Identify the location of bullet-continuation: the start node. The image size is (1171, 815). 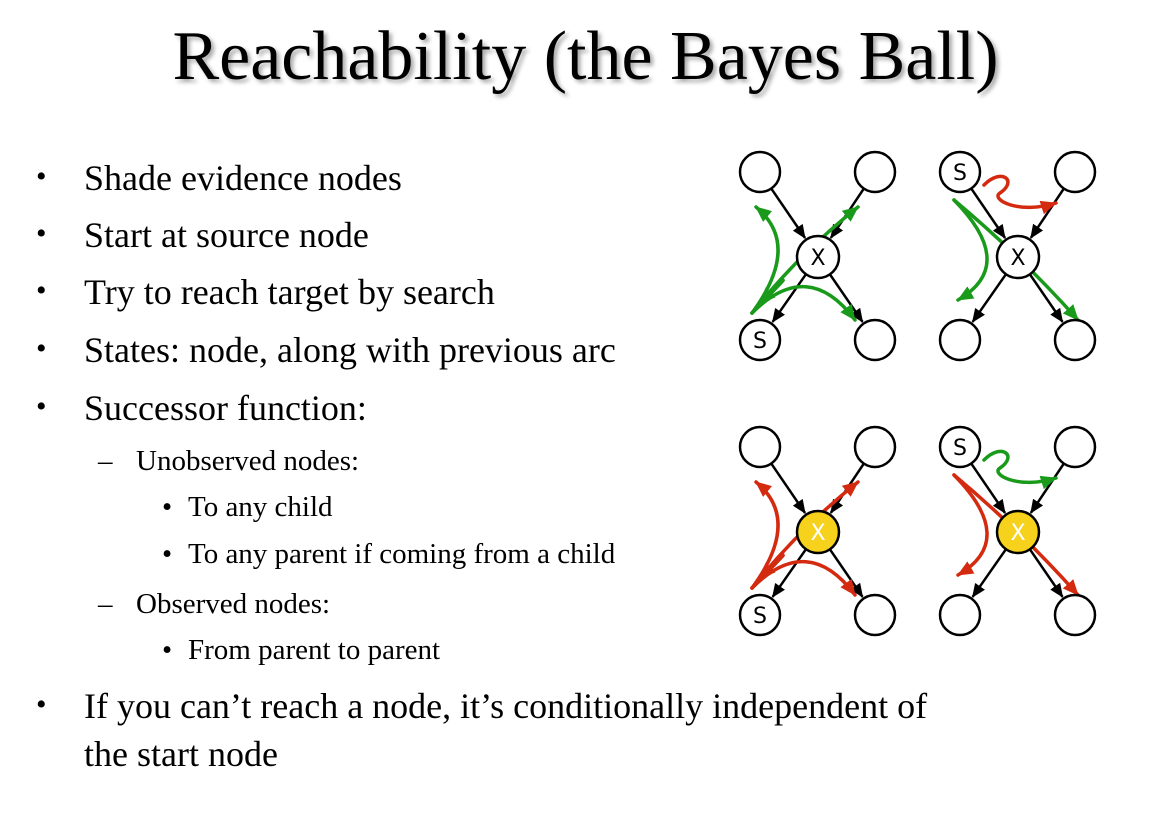
(181, 754).